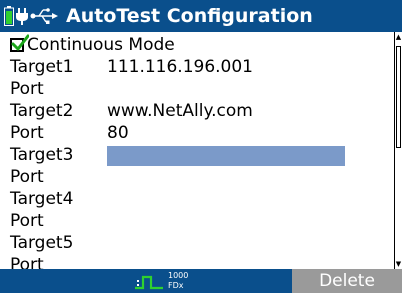 This screenshot has height=293, width=402. I want to click on target1-value: 111.116.196.001, so click(180, 67).